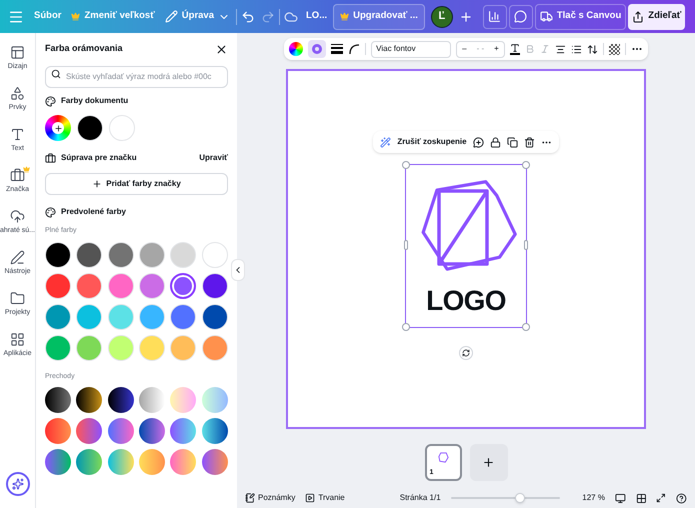 This screenshot has width=695, height=508. I want to click on duration-button: Trvanie, so click(325, 498).